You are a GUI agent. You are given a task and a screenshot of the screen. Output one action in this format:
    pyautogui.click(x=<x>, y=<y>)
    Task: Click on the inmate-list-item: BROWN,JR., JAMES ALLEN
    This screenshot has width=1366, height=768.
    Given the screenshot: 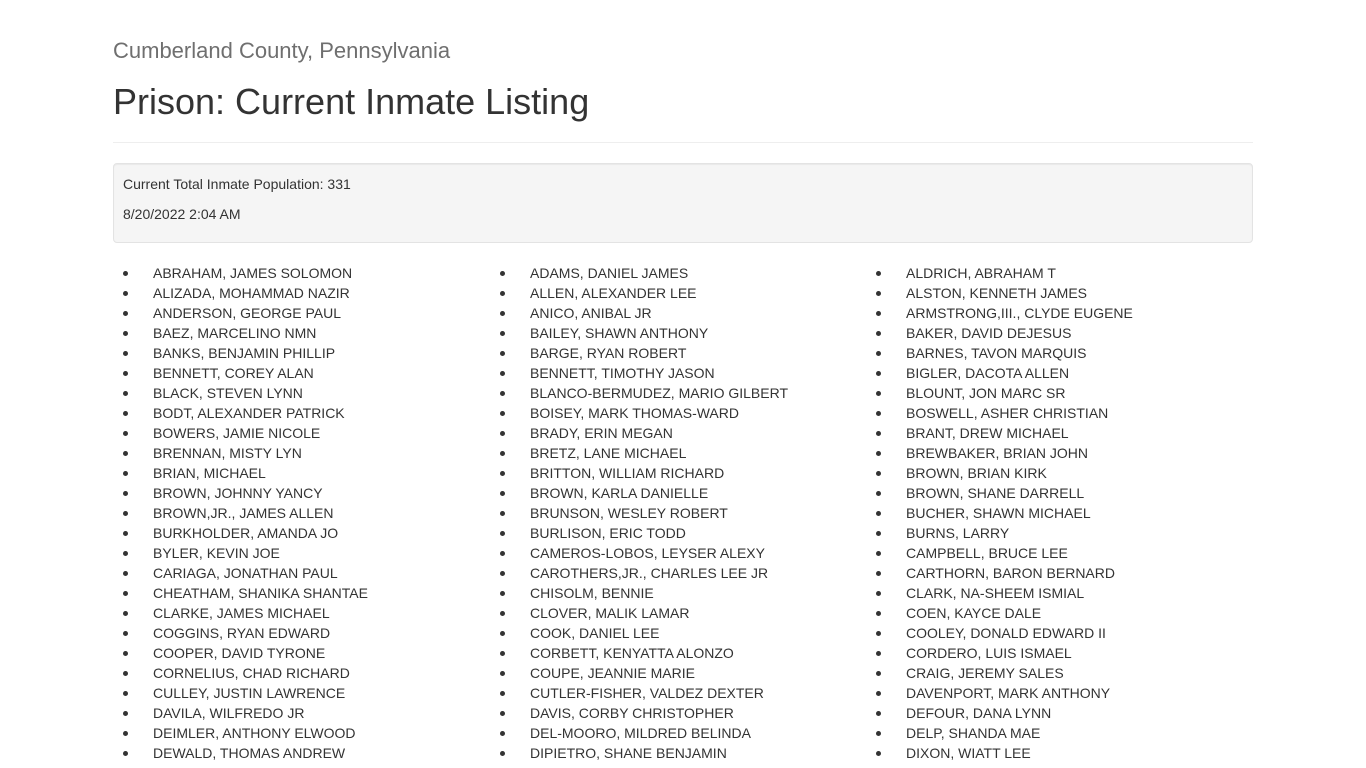 What is the action you would take?
    pyautogui.click(x=240, y=513)
    